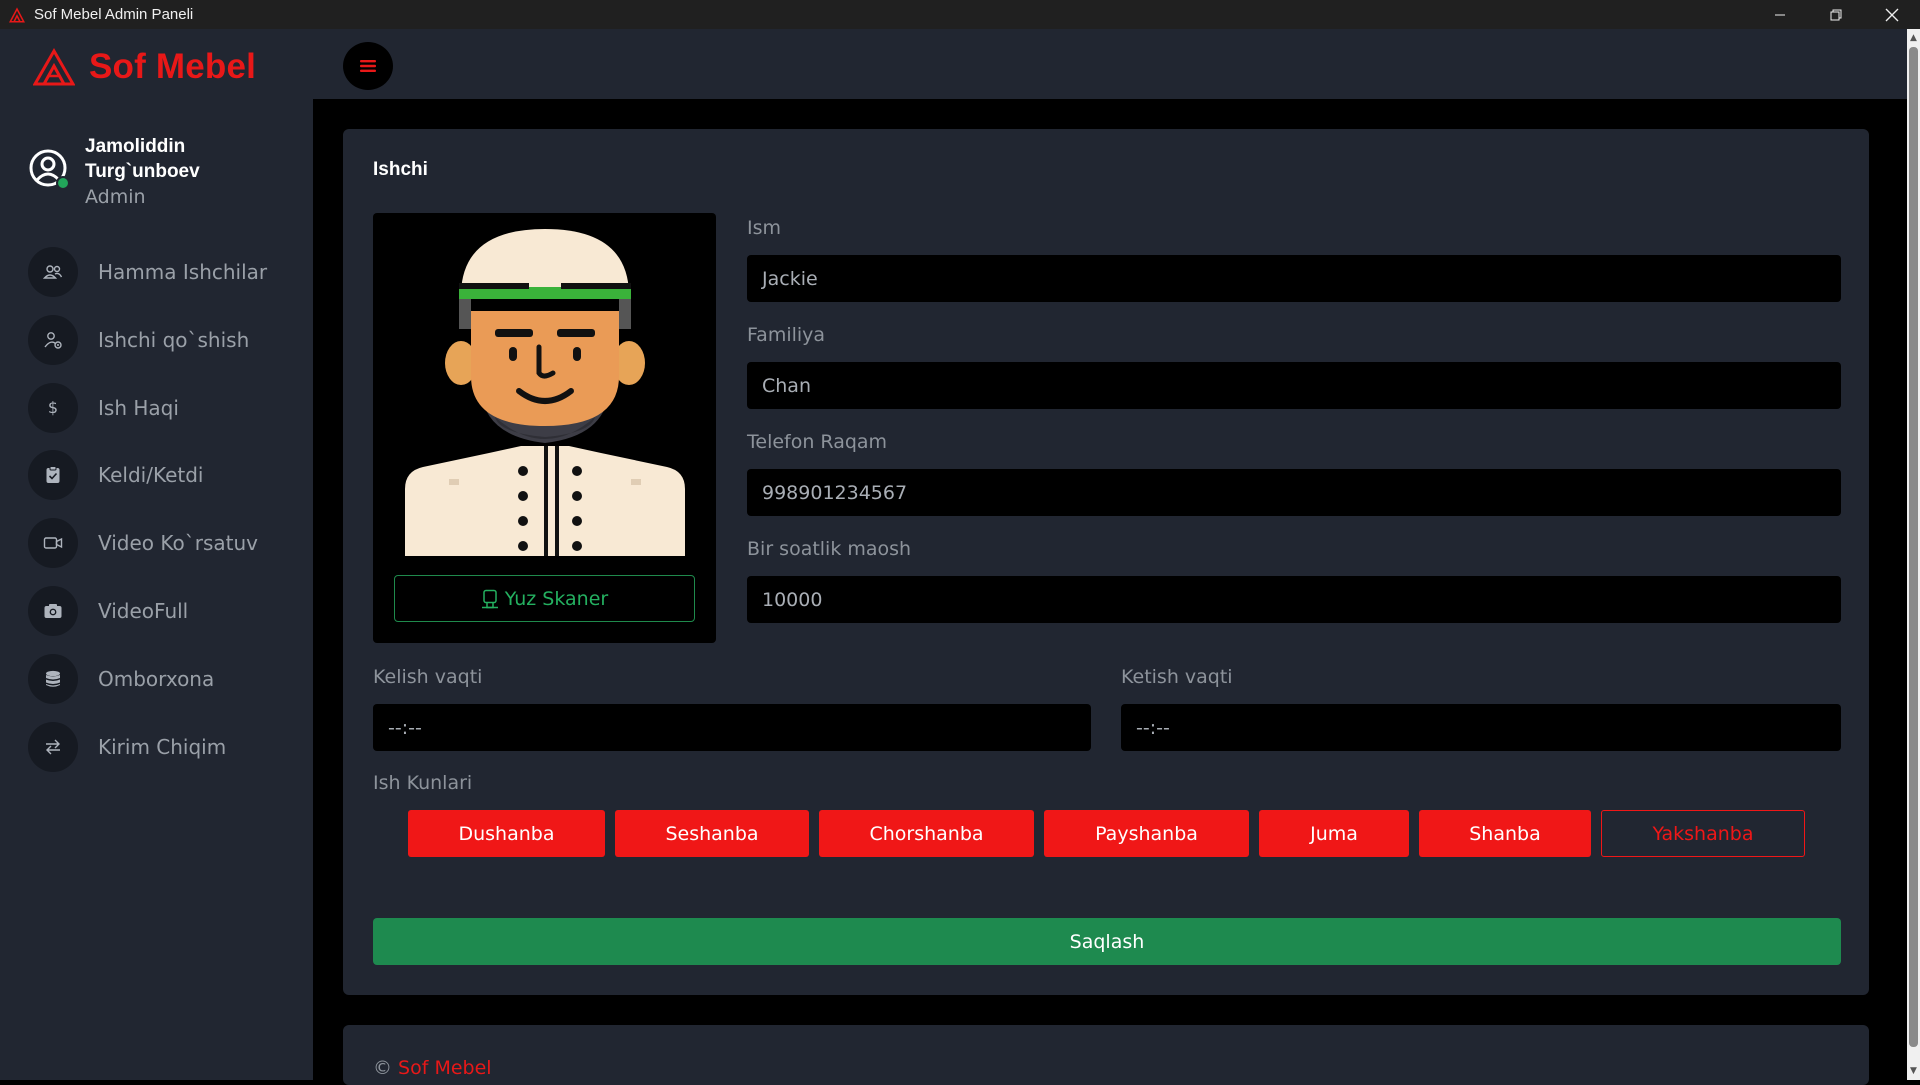 The height and width of the screenshot is (1085, 1920). What do you see at coordinates (178, 543) in the screenshot?
I see `sidebar-item-label: Video Ko`rsatuv` at bounding box center [178, 543].